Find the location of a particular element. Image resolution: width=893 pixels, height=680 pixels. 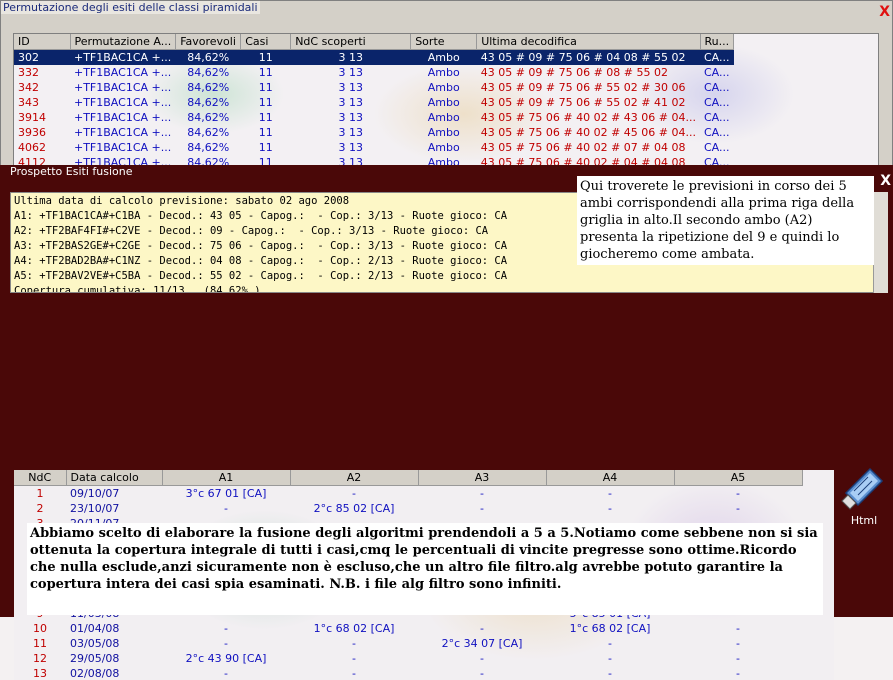

column-header: Ultima decodifica is located at coordinates (588, 42).